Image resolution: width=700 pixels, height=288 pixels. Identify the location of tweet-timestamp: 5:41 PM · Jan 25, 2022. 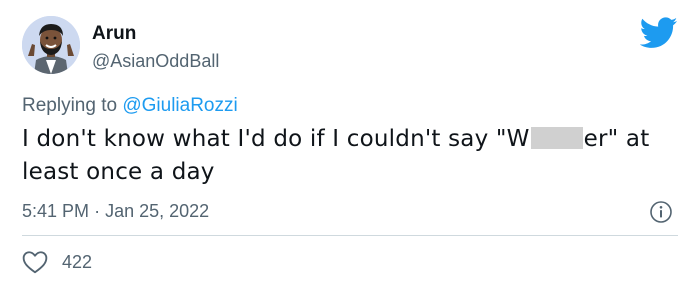
(115, 211).